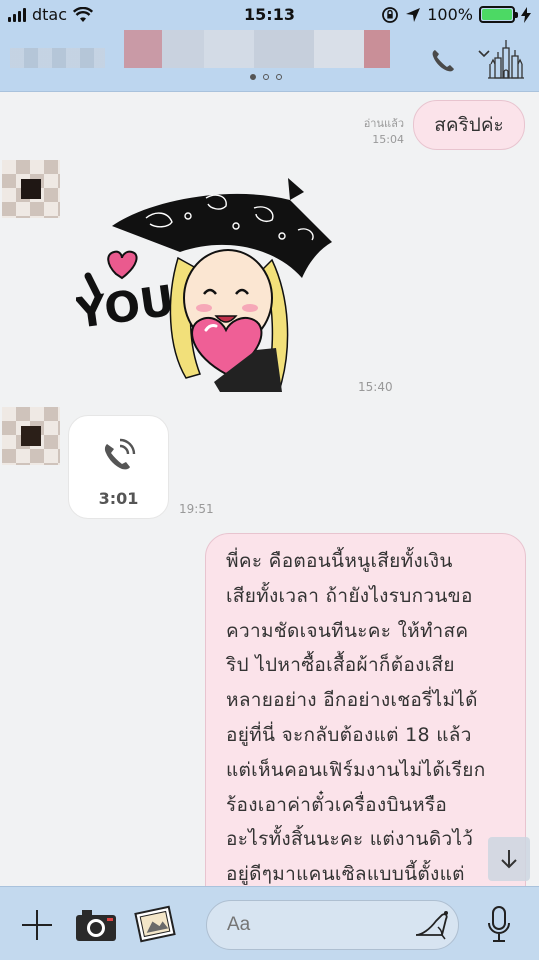  I want to click on microphone-icon, so click(499, 925).